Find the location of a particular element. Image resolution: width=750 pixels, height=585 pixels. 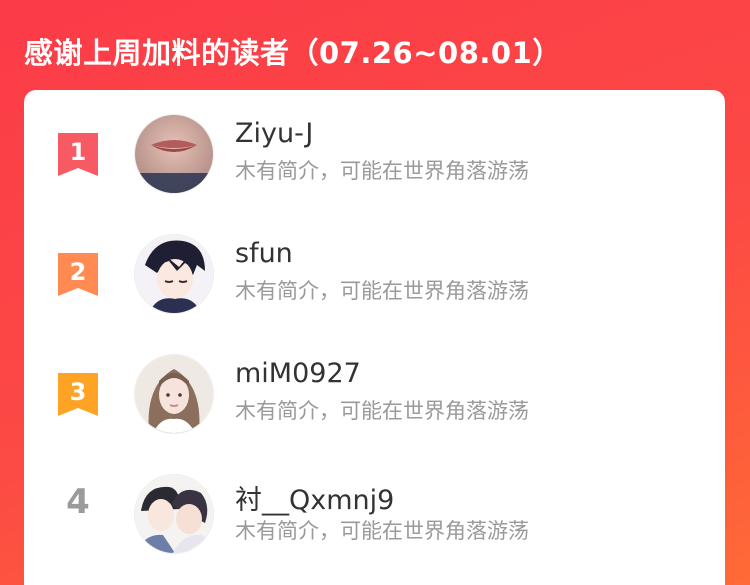

rank-ribbon-icon: 1 is located at coordinates (78, 154).